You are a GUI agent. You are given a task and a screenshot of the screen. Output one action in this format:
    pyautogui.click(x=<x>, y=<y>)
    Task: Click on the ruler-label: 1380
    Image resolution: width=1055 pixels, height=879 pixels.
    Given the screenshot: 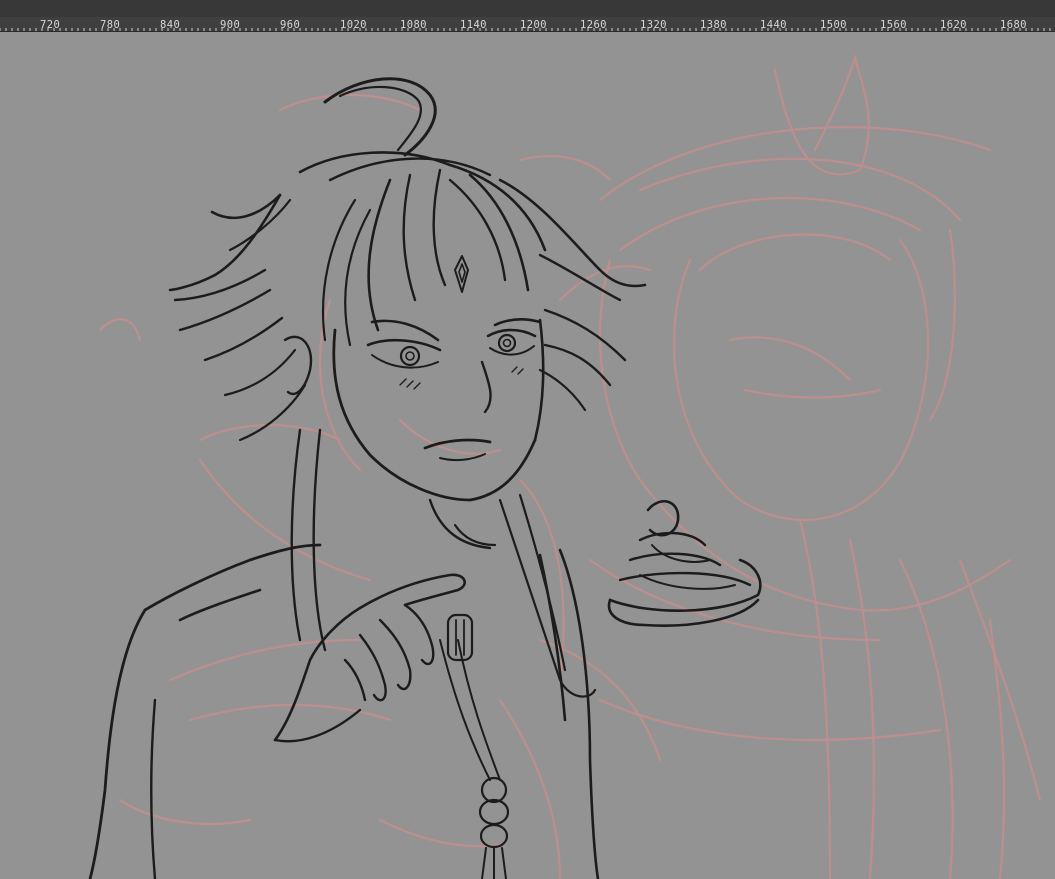 What is the action you would take?
    pyautogui.click(x=713, y=25)
    